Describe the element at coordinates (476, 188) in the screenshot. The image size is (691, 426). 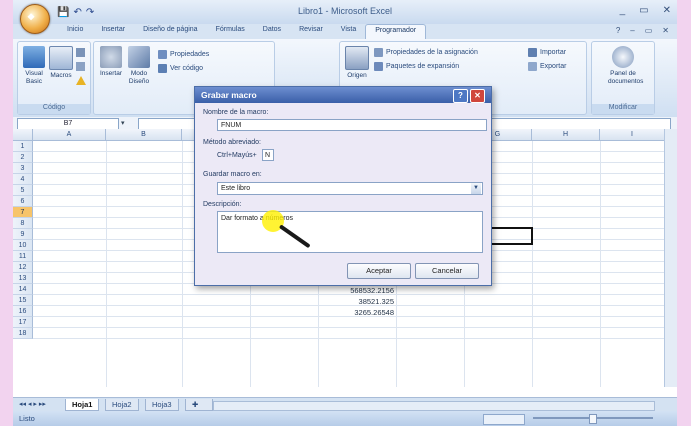
I see `chevron-down-icon: ▼` at that location.